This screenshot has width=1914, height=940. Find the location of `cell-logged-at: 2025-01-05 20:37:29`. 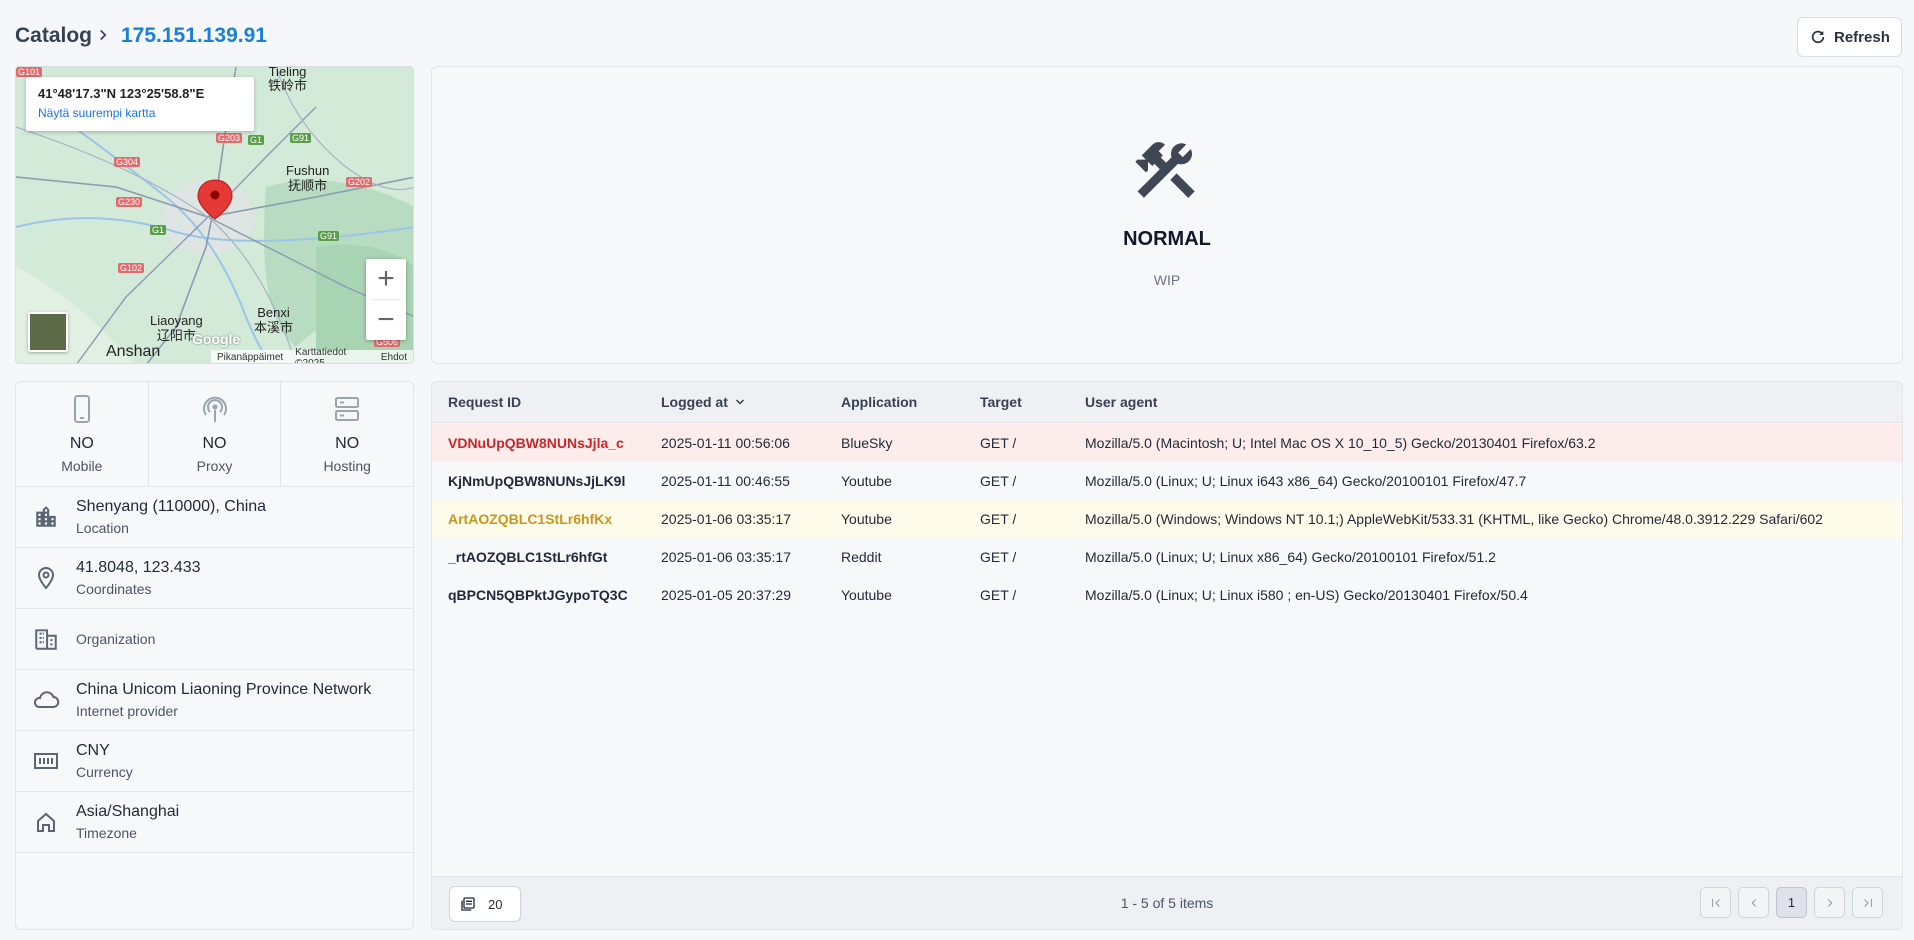

cell-logged-at: 2025-01-05 20:37:29 is located at coordinates (726, 595).